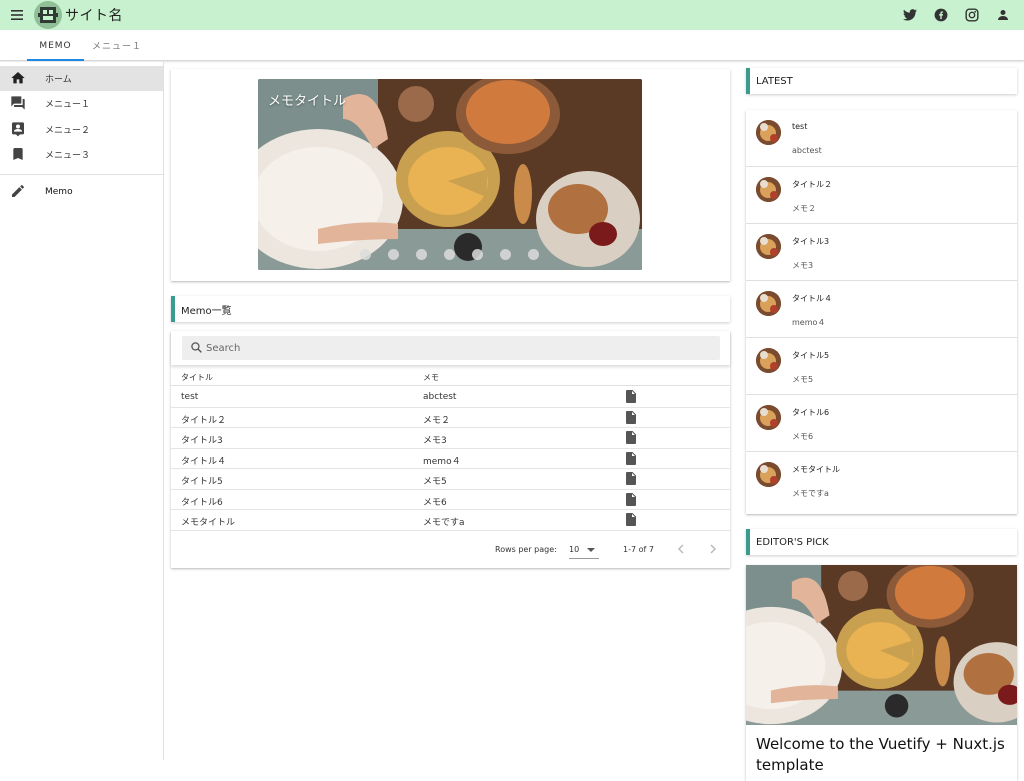 This screenshot has height=781, width=1024. I want to click on rows-per-page-value: 10, so click(574, 549).